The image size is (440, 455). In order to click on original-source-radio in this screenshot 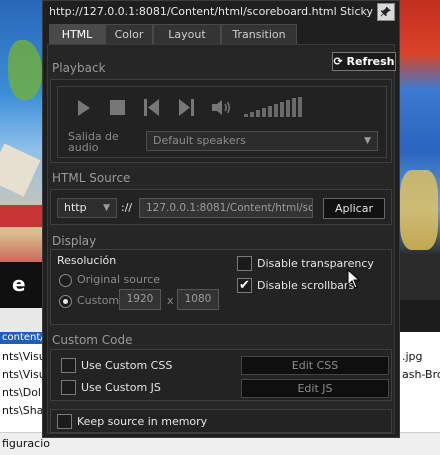, I will do `click(65, 280)`.